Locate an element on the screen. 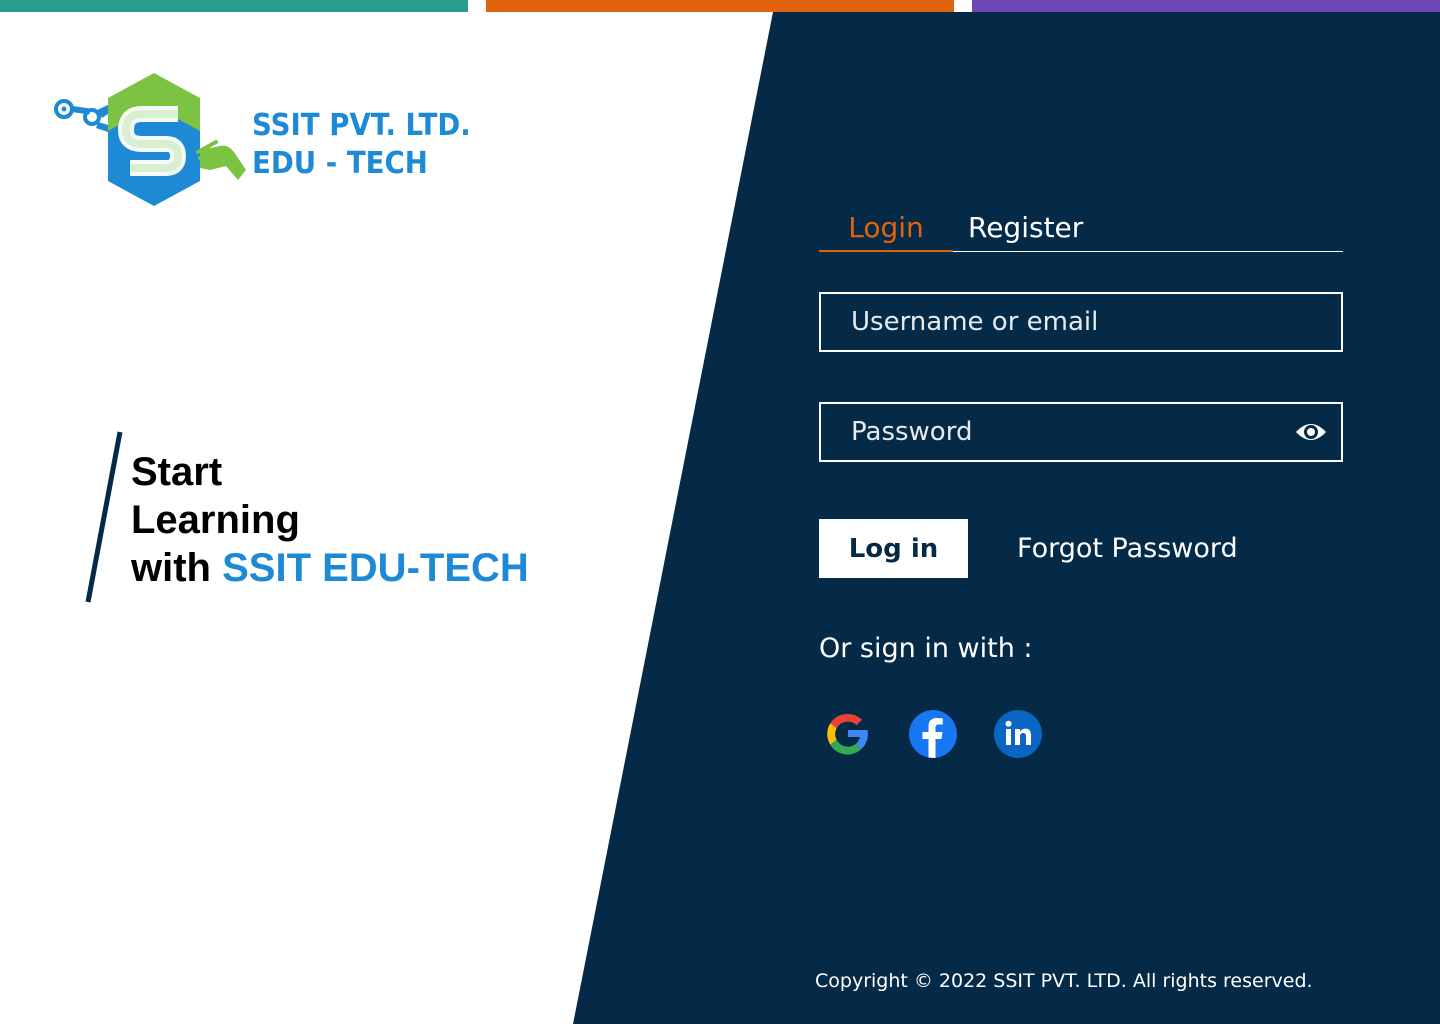 This screenshot has height=1024, width=1440. auth-tabs: Login Register is located at coordinates (1081, 228).